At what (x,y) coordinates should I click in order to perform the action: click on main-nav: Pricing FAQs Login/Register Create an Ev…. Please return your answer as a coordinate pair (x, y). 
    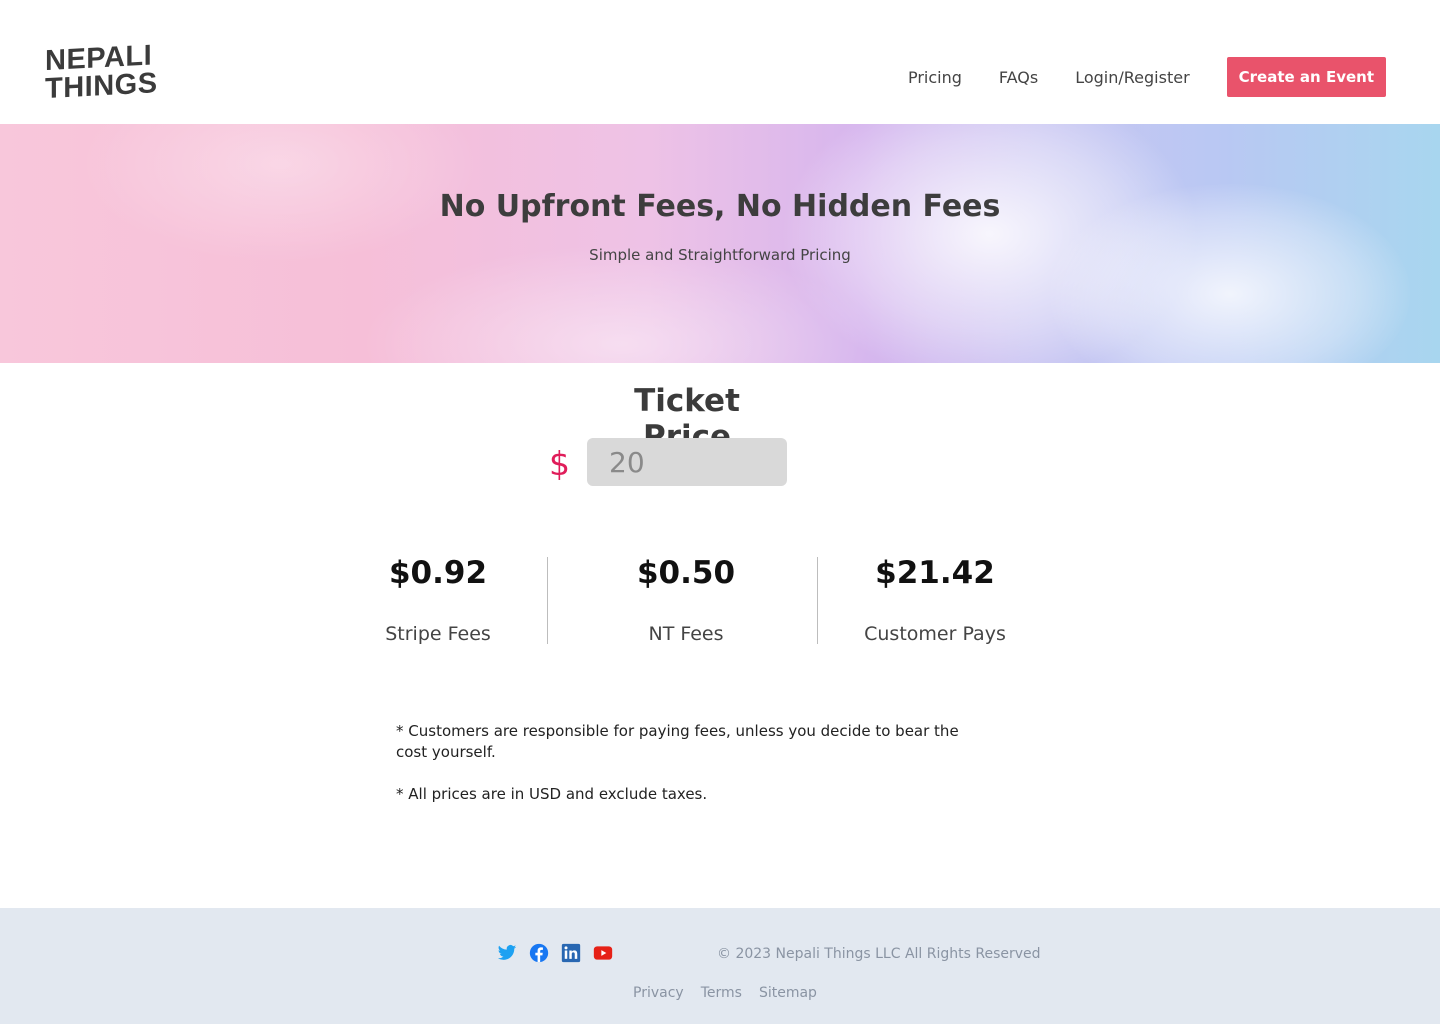
    Looking at the image, I should click on (1147, 77).